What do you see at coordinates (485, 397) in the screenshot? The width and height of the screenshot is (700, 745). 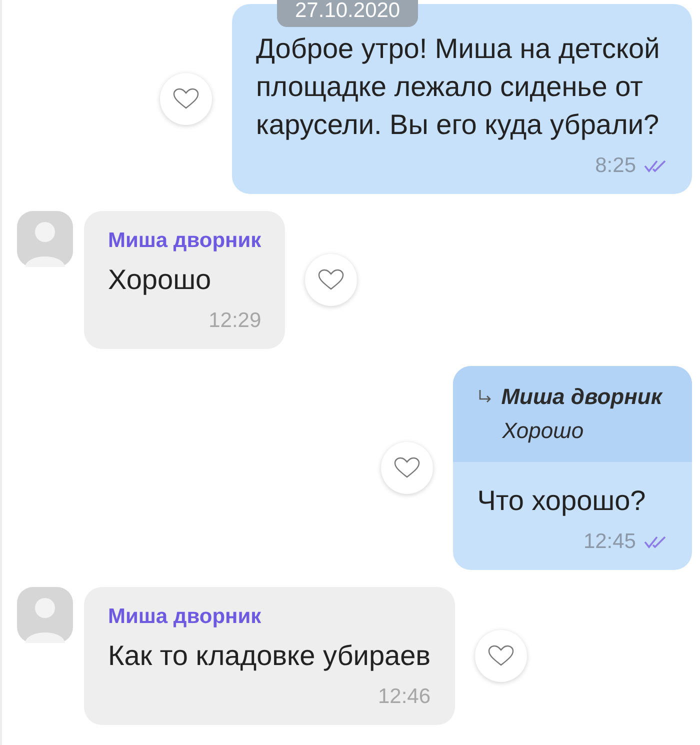 I see `reply-arrow-icon` at bounding box center [485, 397].